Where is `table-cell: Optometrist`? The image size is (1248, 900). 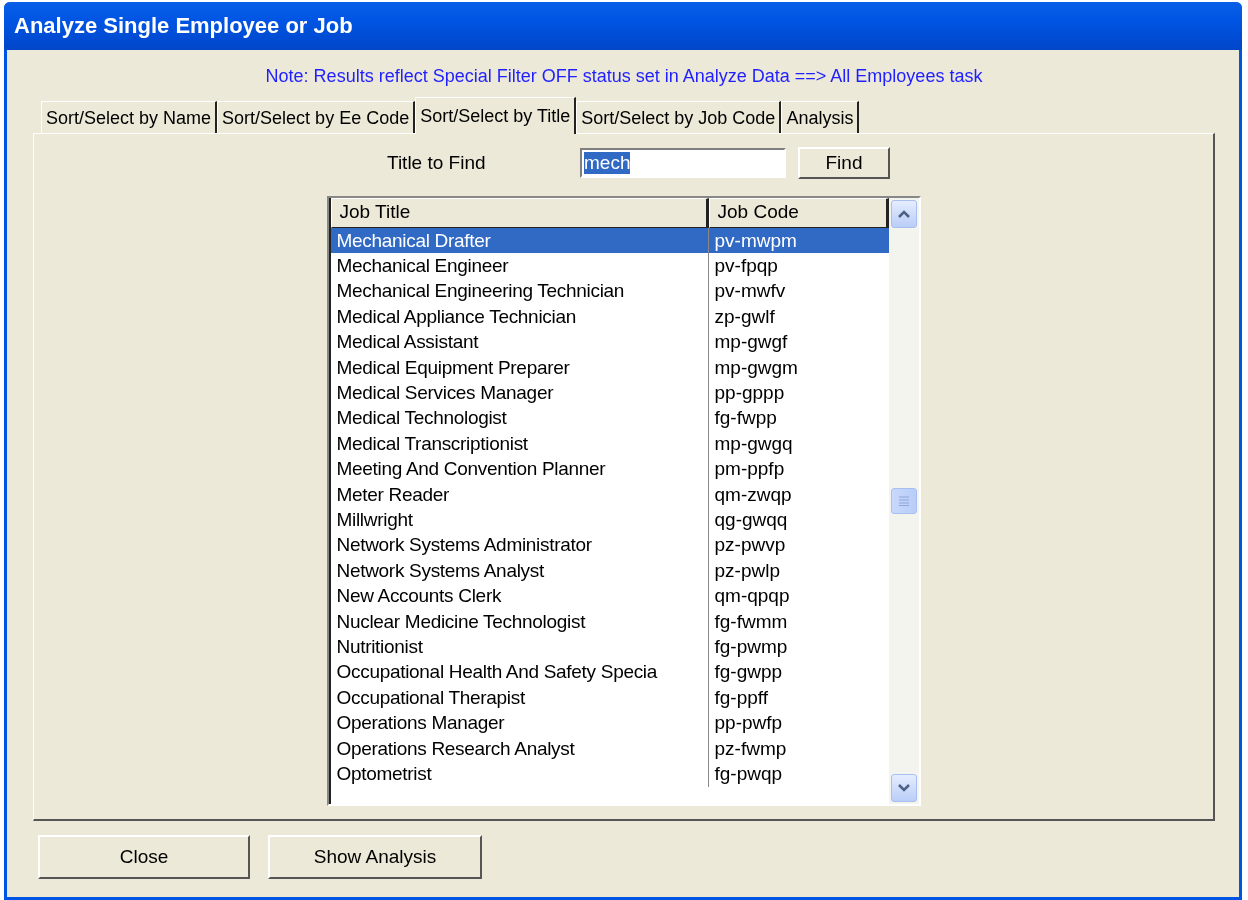 table-cell: Optometrist is located at coordinates (519, 774).